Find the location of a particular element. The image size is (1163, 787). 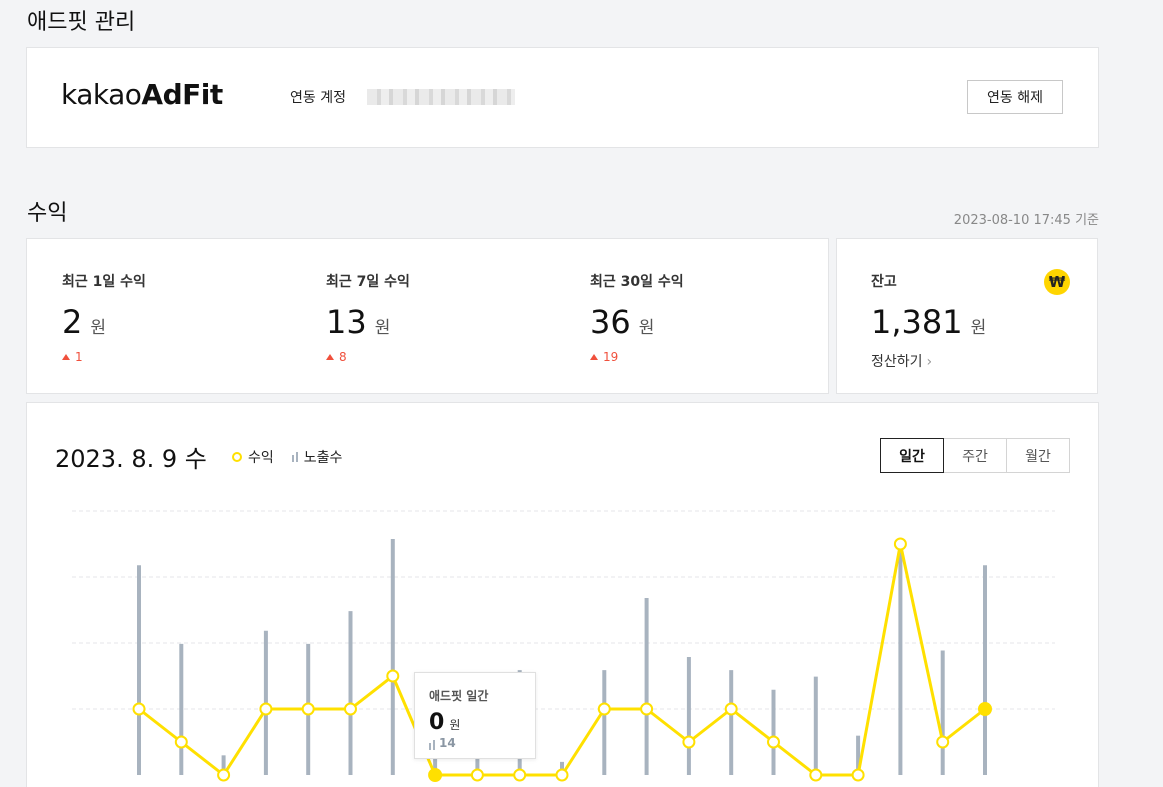

tooltip-unit: 원 is located at coordinates (455, 725).